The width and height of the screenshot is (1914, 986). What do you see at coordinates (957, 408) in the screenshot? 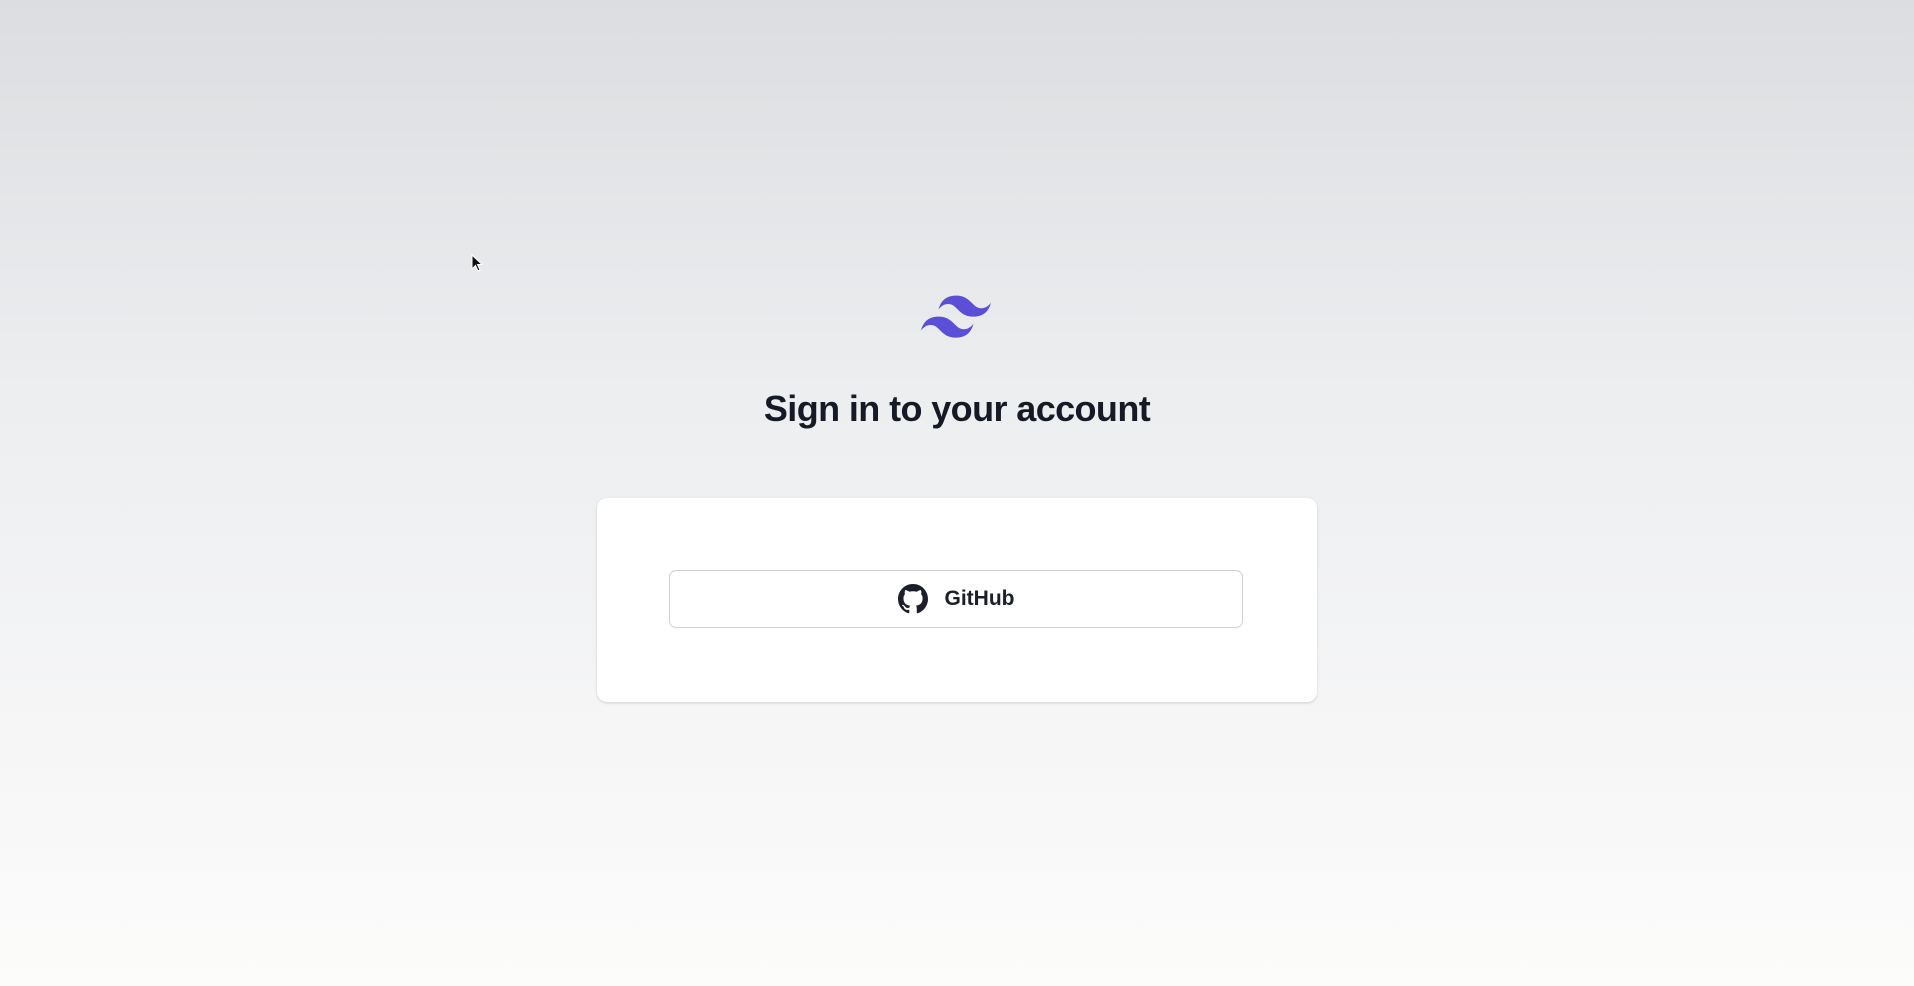
I see `page-title: Sign in to your account` at bounding box center [957, 408].